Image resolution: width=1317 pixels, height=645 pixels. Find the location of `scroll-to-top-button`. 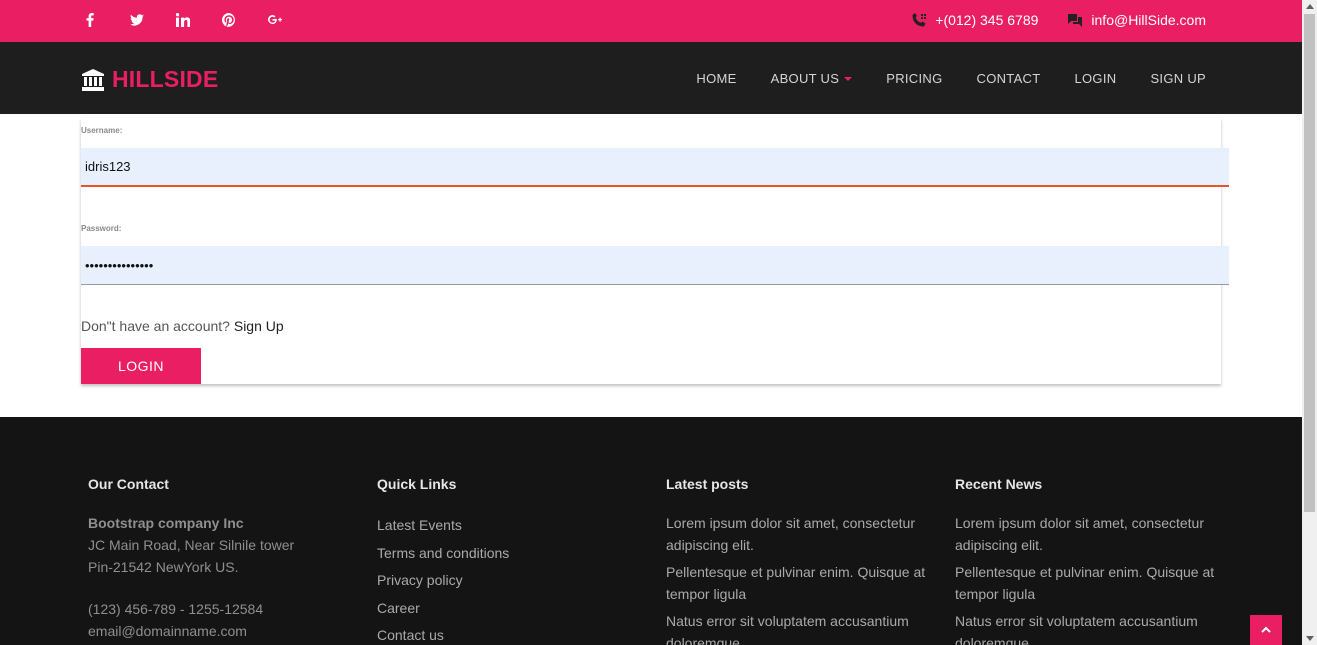

scroll-to-top-button is located at coordinates (1266, 630).